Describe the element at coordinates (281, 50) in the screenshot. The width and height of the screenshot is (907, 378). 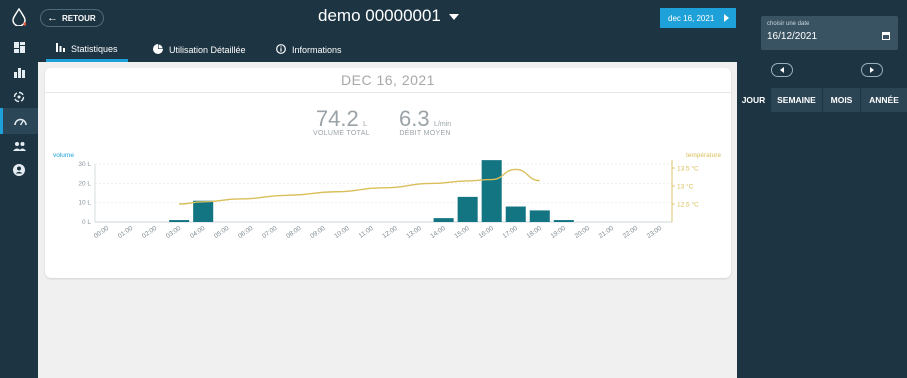
I see `info-icon` at that location.